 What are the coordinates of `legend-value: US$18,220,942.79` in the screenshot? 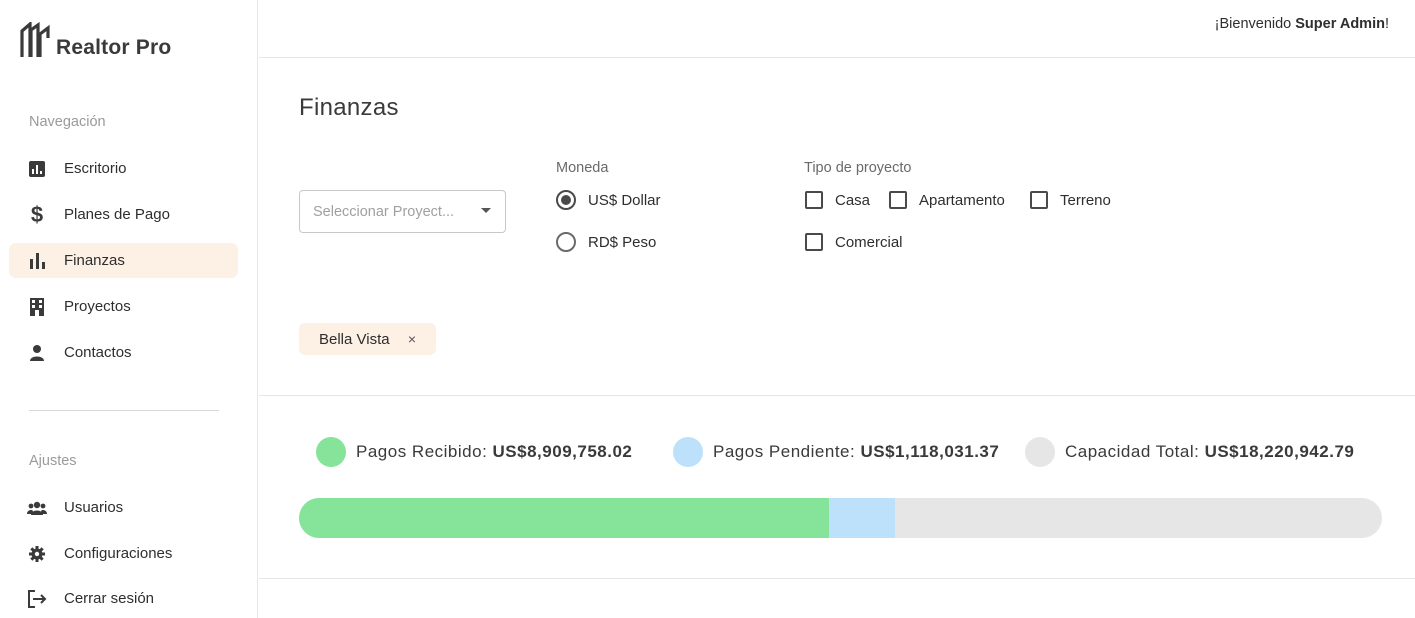 It's located at (1279, 451).